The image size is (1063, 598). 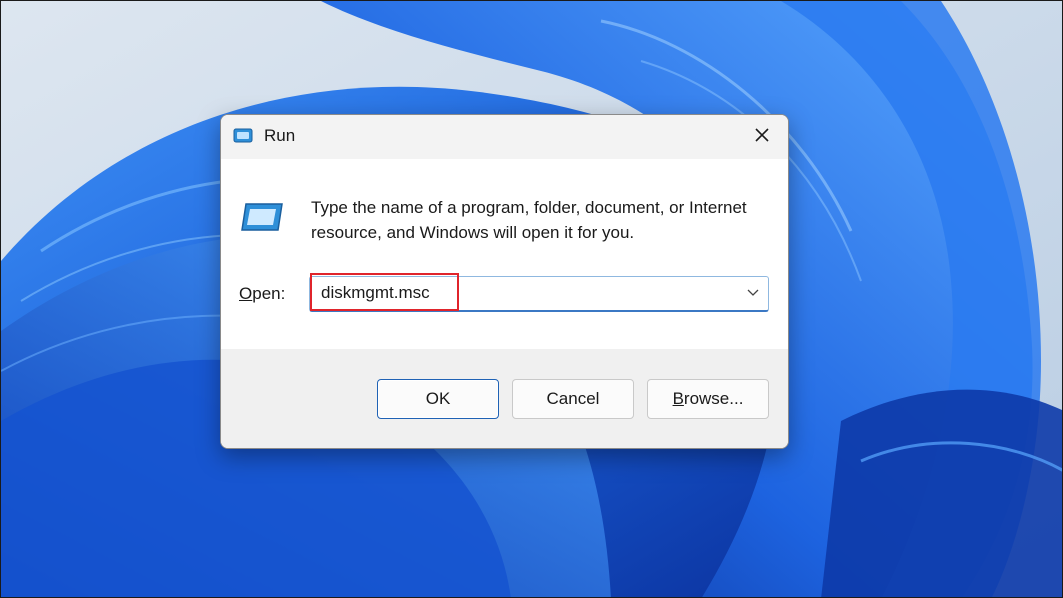 I want to click on open-input, so click(x=520, y=293).